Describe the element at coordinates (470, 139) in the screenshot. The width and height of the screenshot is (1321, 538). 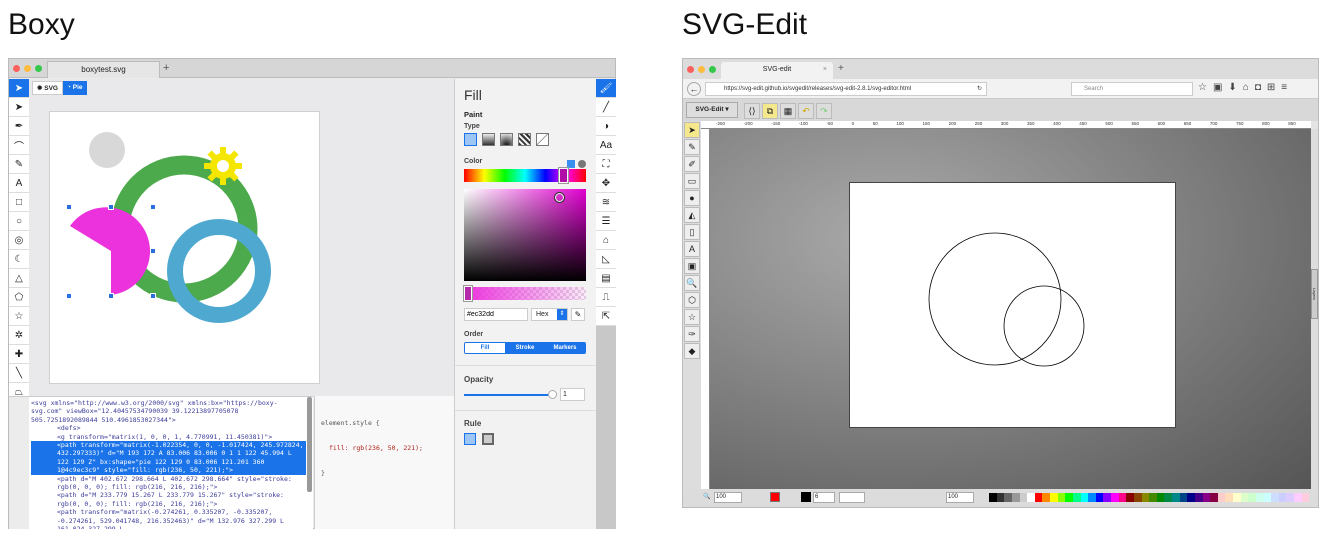
I see `flat-color-button` at that location.